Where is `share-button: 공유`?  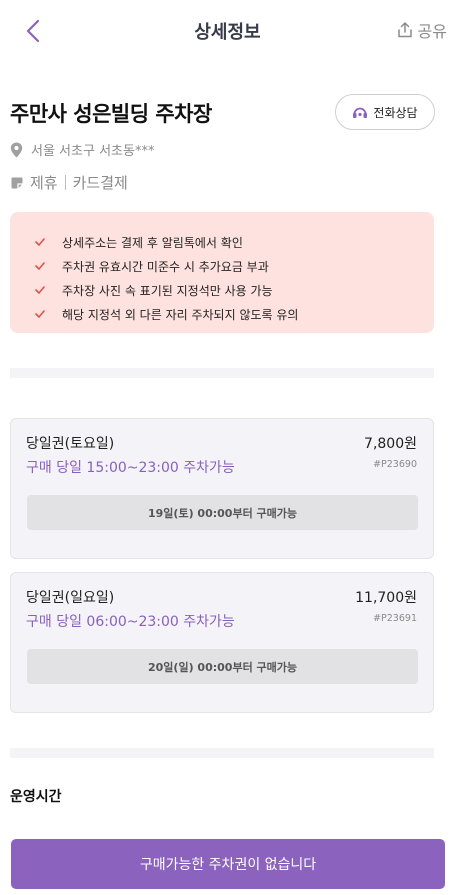
share-button: 공유 is located at coordinates (421, 30).